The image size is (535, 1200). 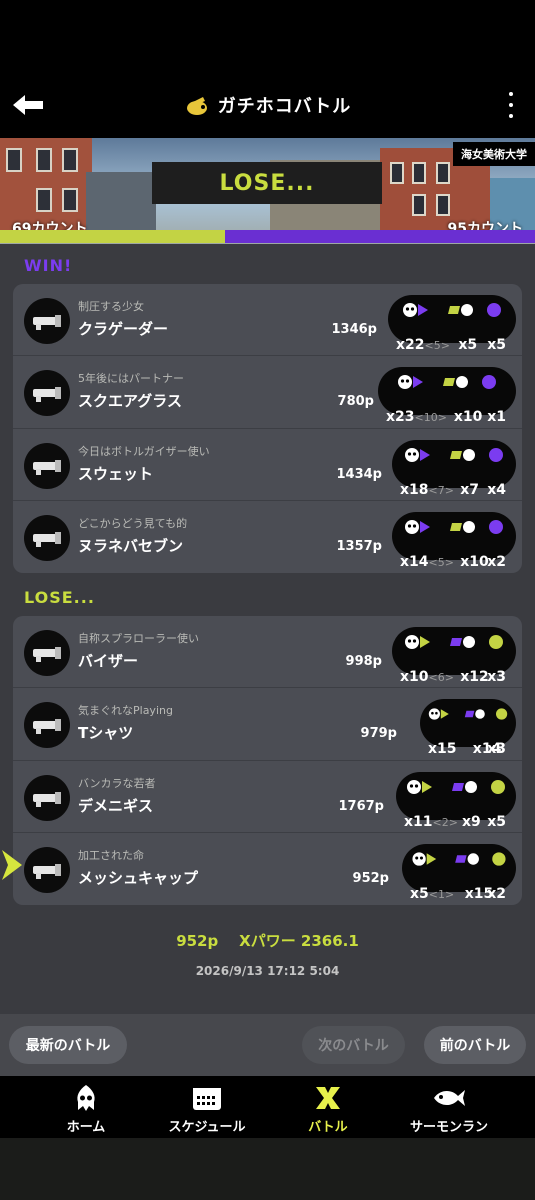 What do you see at coordinates (414, 677) in the screenshot?
I see `kill-count: x10` at bounding box center [414, 677].